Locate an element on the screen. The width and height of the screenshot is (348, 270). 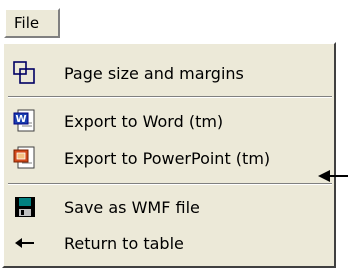
powerpoint-icon is located at coordinates (25, 158).